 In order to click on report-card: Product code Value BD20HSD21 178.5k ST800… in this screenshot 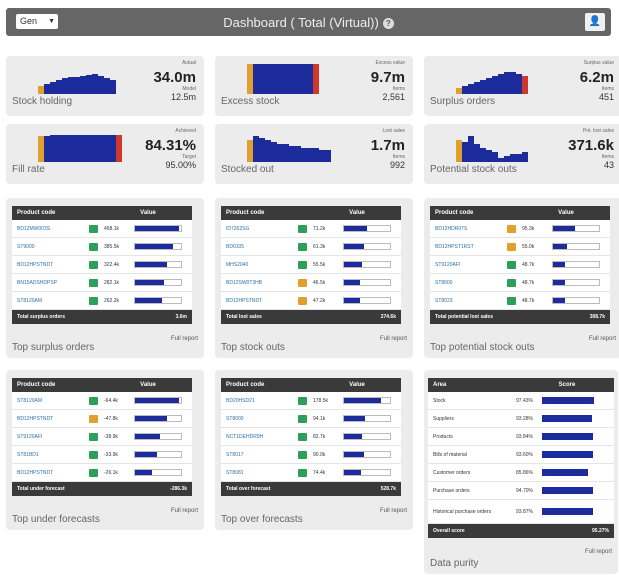, I will do `click(314, 450)`.